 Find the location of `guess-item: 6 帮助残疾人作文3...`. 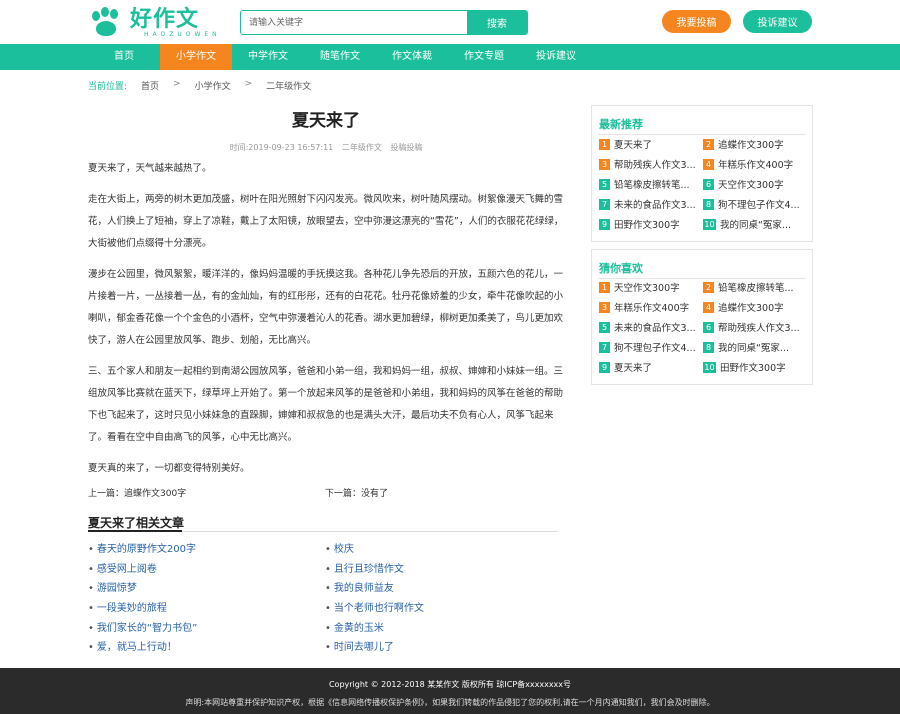

guess-item: 6 帮助残疾人作文3... is located at coordinates (751, 327).